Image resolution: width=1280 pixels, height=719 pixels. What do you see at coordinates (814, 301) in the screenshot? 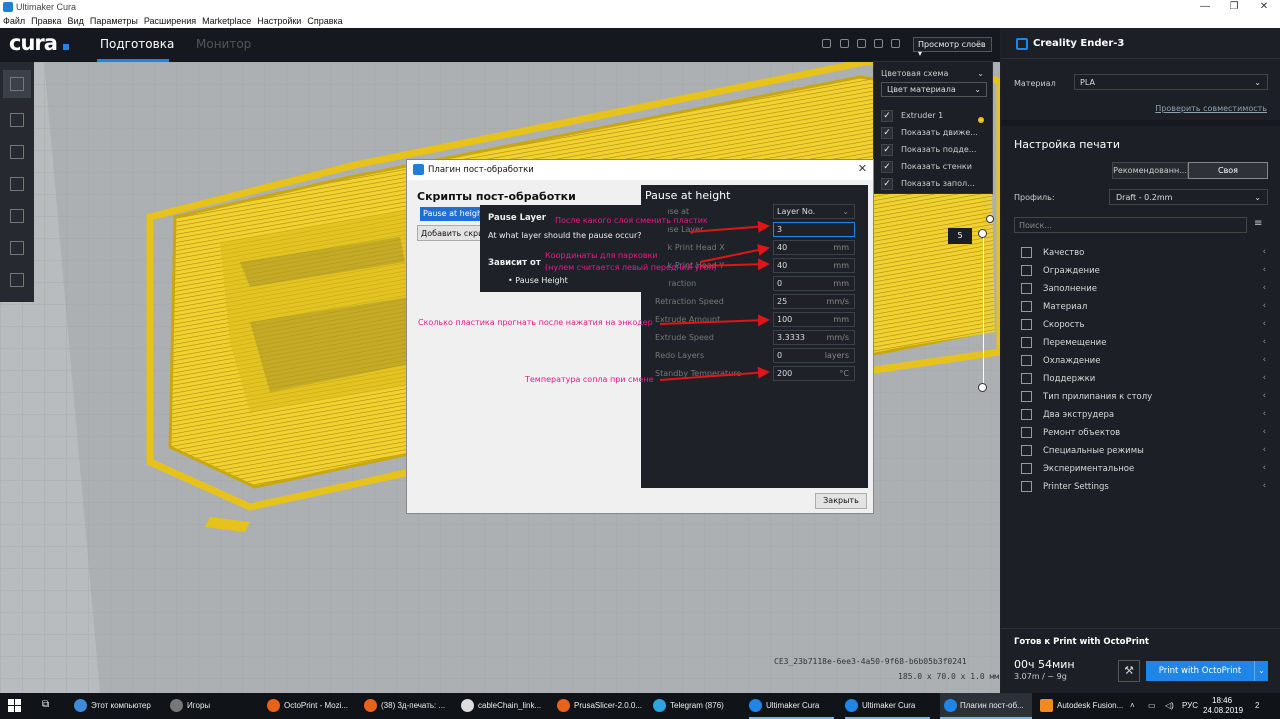
I see `retraction-speed-input: 25 mm/s` at bounding box center [814, 301].